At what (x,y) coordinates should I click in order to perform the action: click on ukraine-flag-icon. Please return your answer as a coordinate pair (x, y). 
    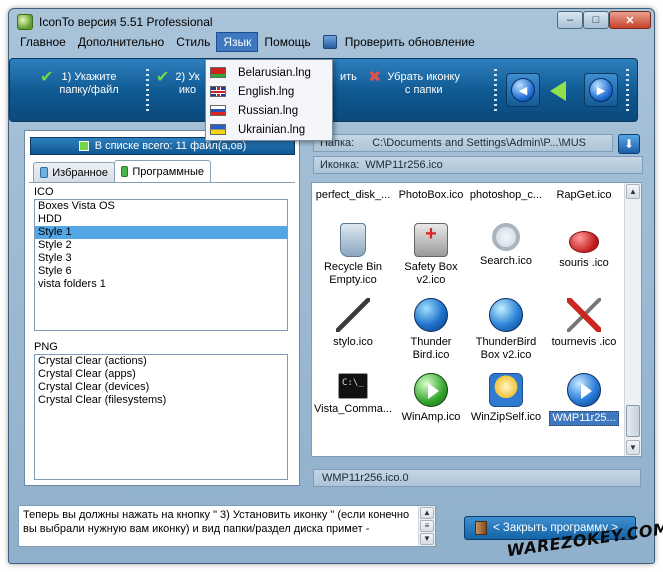
    Looking at the image, I should click on (218, 129).